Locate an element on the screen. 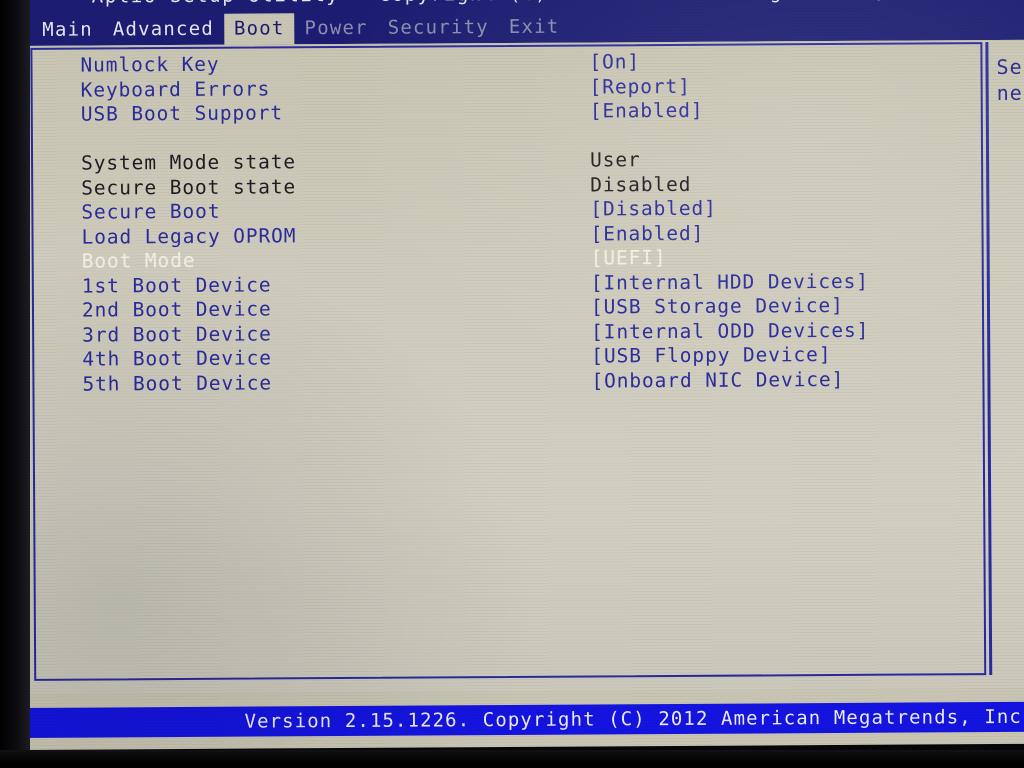 This screenshot has height=768, width=1024. setting-row: 5th Boot Device [Onboard NIC Device] is located at coordinates (518, 382).